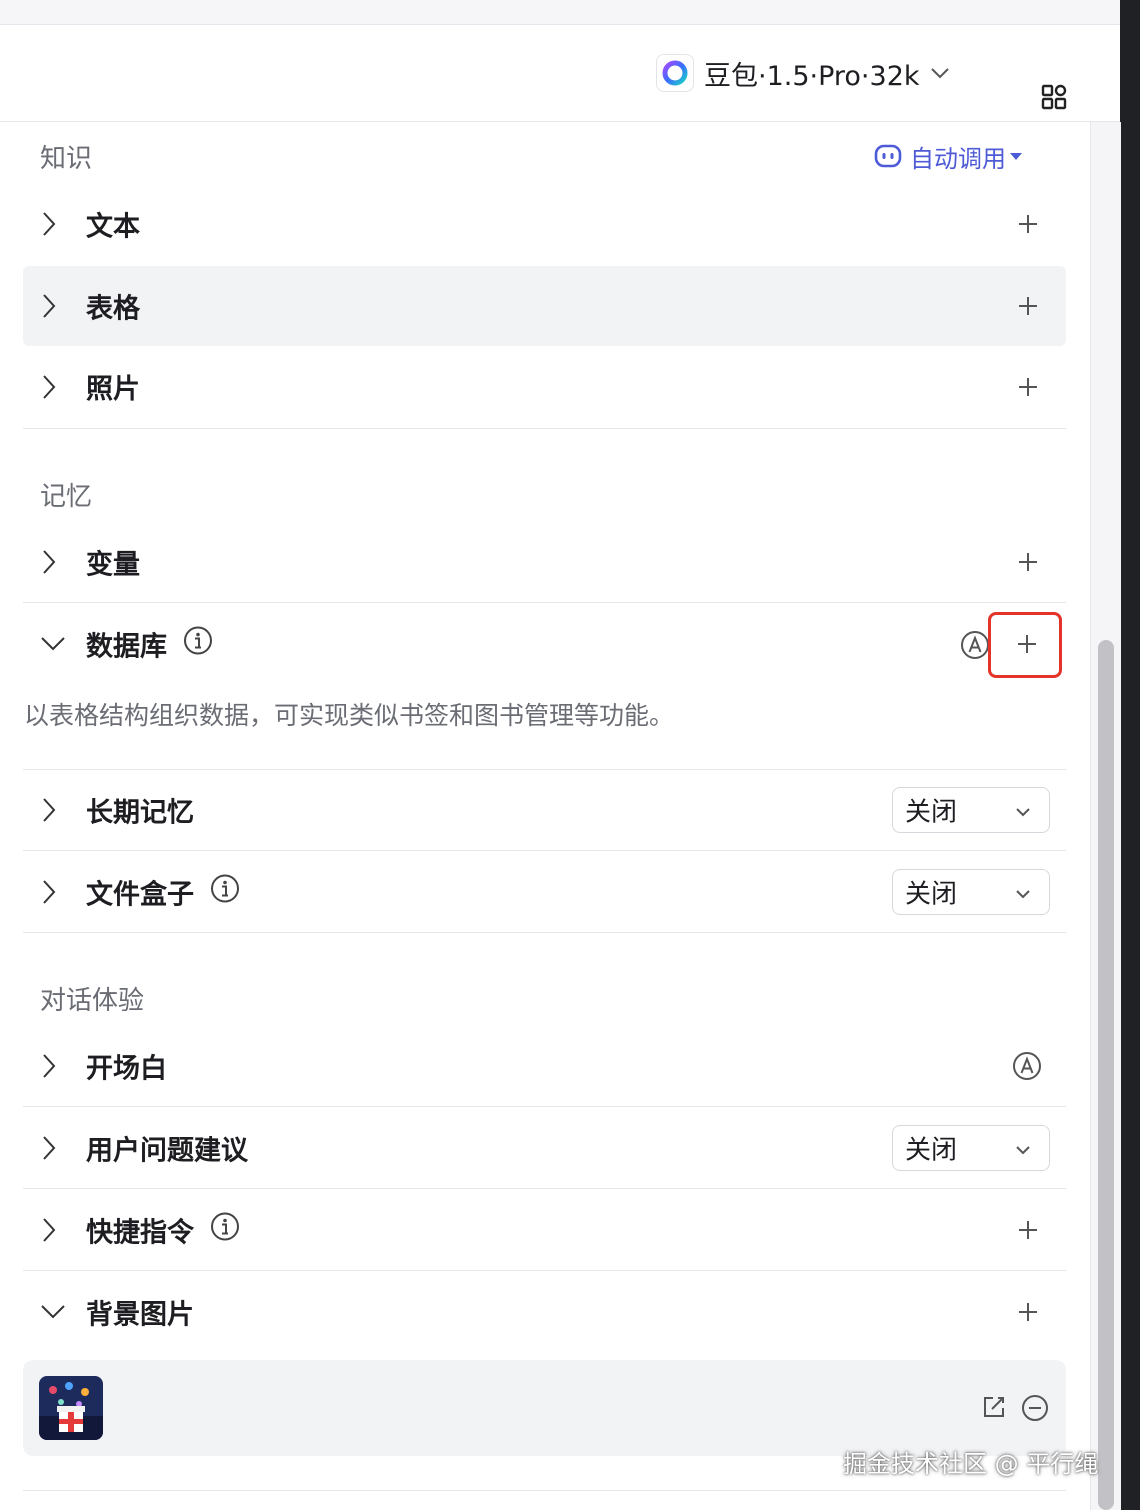  I want to click on watermark: 掘金技术社区 @ 平行绳, so click(971, 1464).